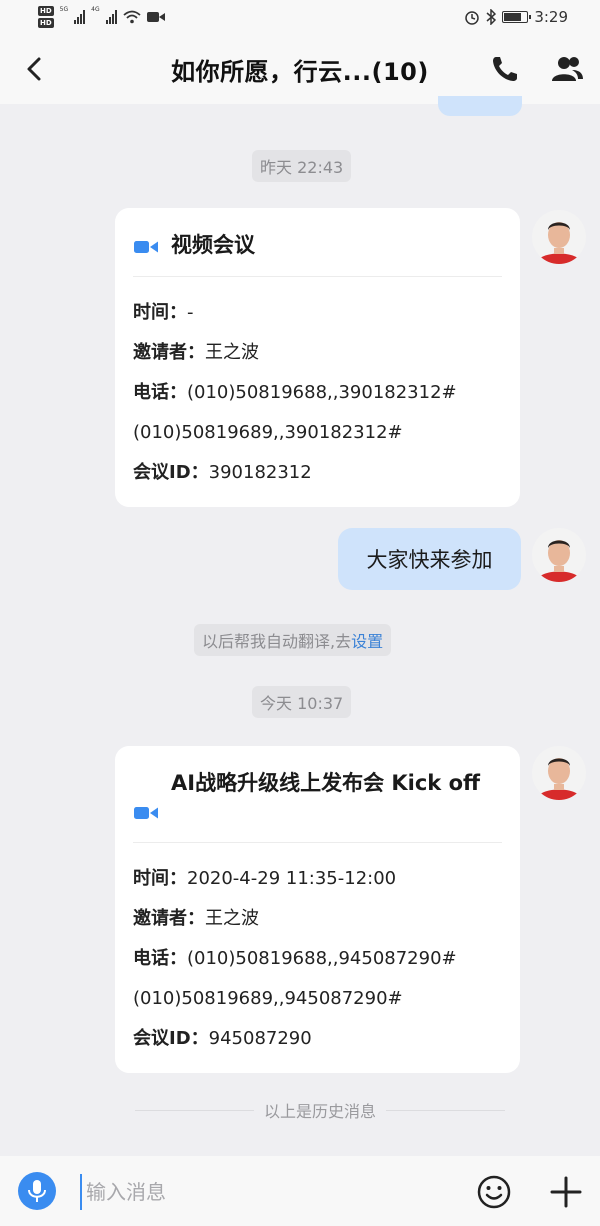  What do you see at coordinates (505, 69) in the screenshot?
I see `phone-icon` at bounding box center [505, 69].